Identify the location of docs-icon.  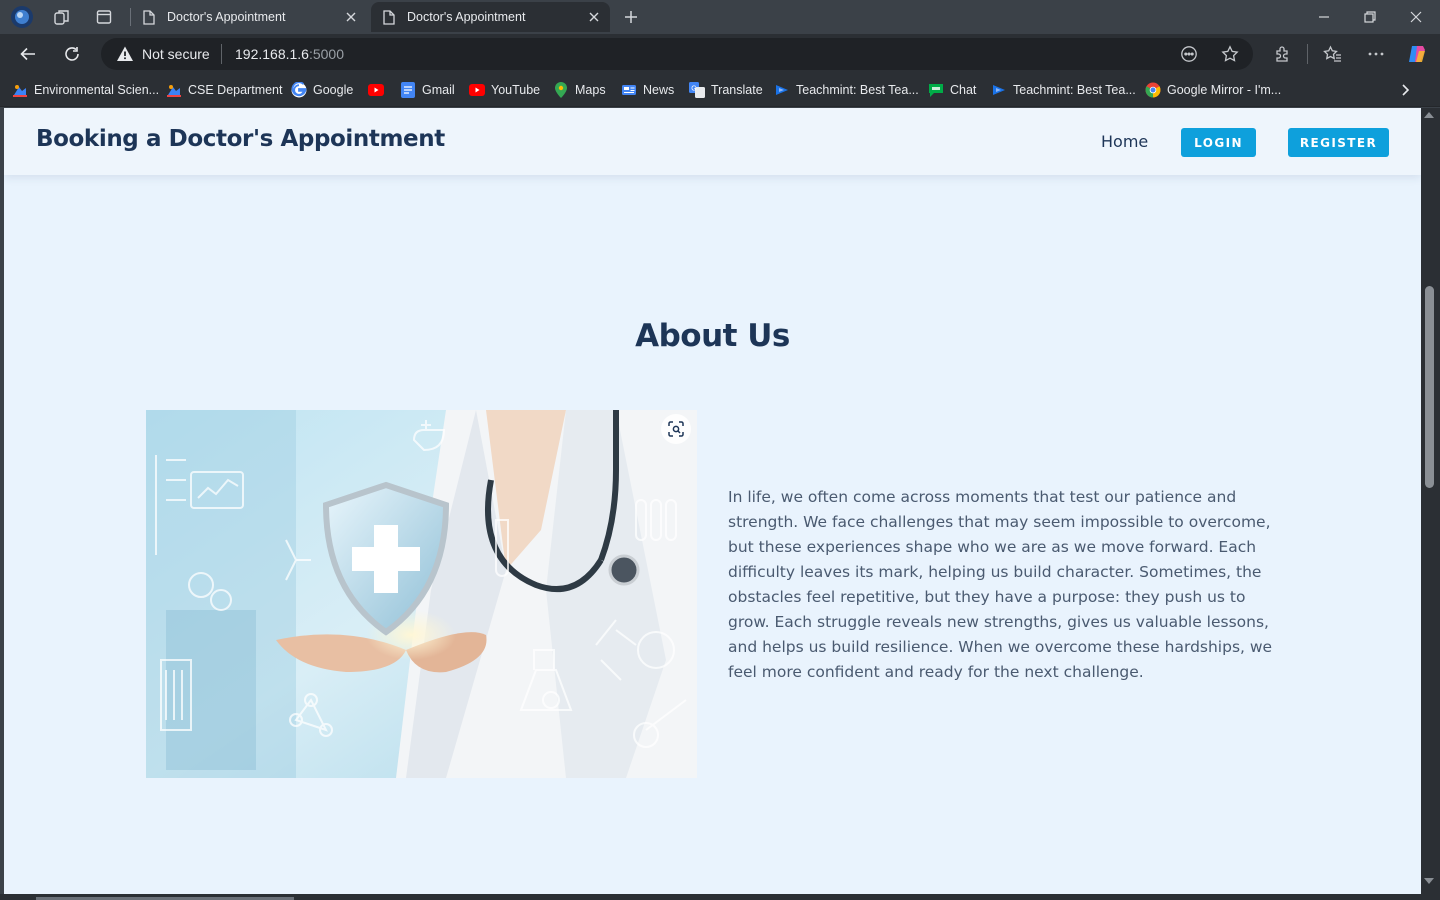
(408, 90).